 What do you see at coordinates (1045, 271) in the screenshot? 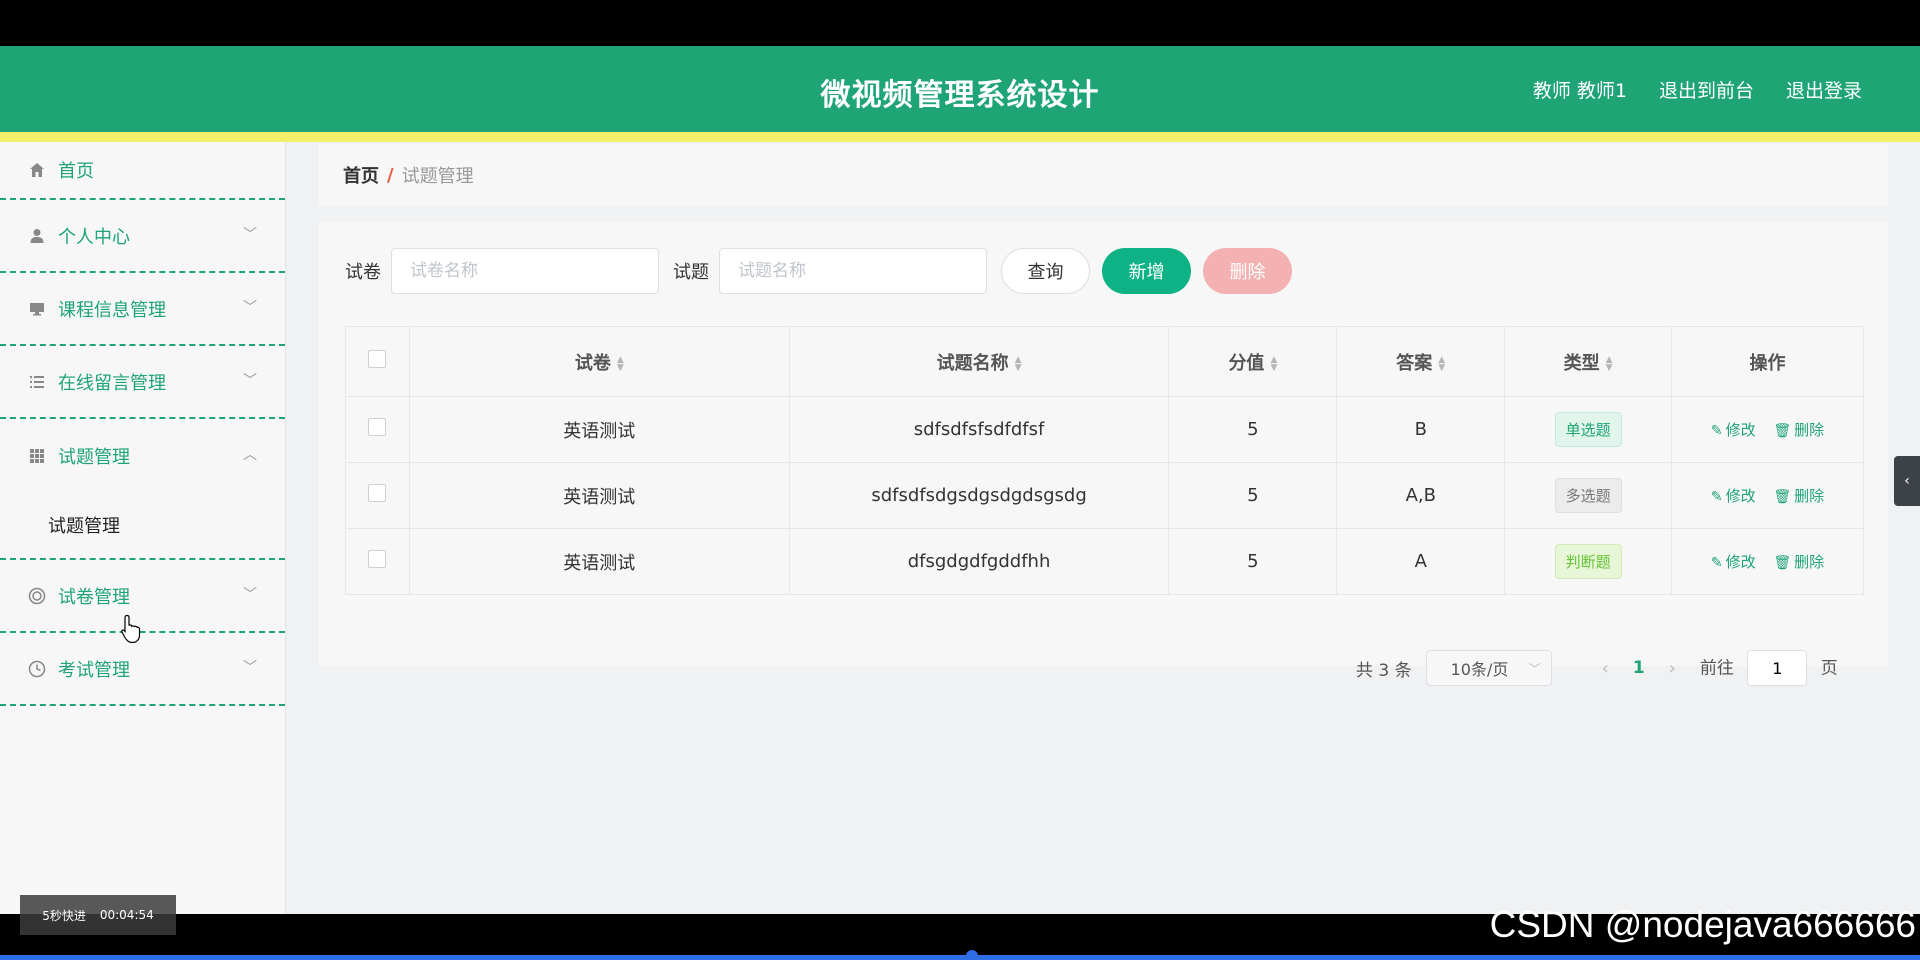
I see `query-button: 查询` at bounding box center [1045, 271].